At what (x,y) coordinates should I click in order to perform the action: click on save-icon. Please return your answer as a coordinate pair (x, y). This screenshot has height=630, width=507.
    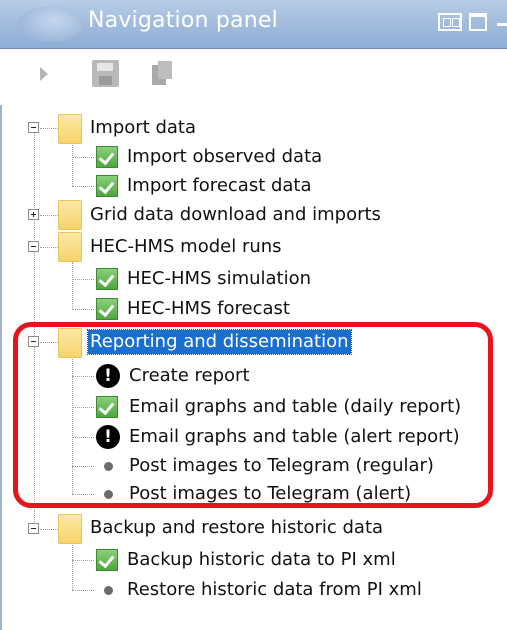
    Looking at the image, I should click on (105, 73).